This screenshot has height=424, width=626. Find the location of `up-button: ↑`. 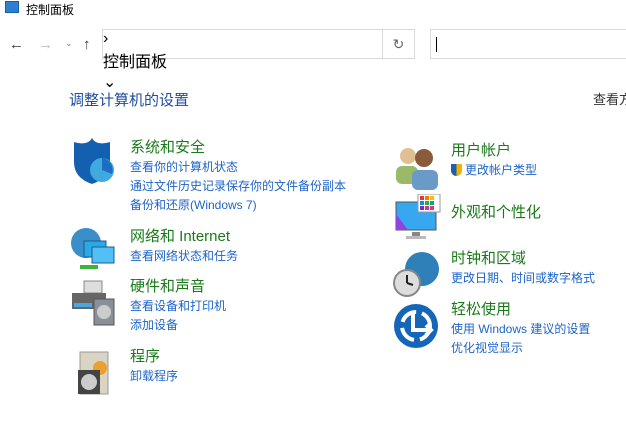

up-button: ↑ is located at coordinates (87, 44).